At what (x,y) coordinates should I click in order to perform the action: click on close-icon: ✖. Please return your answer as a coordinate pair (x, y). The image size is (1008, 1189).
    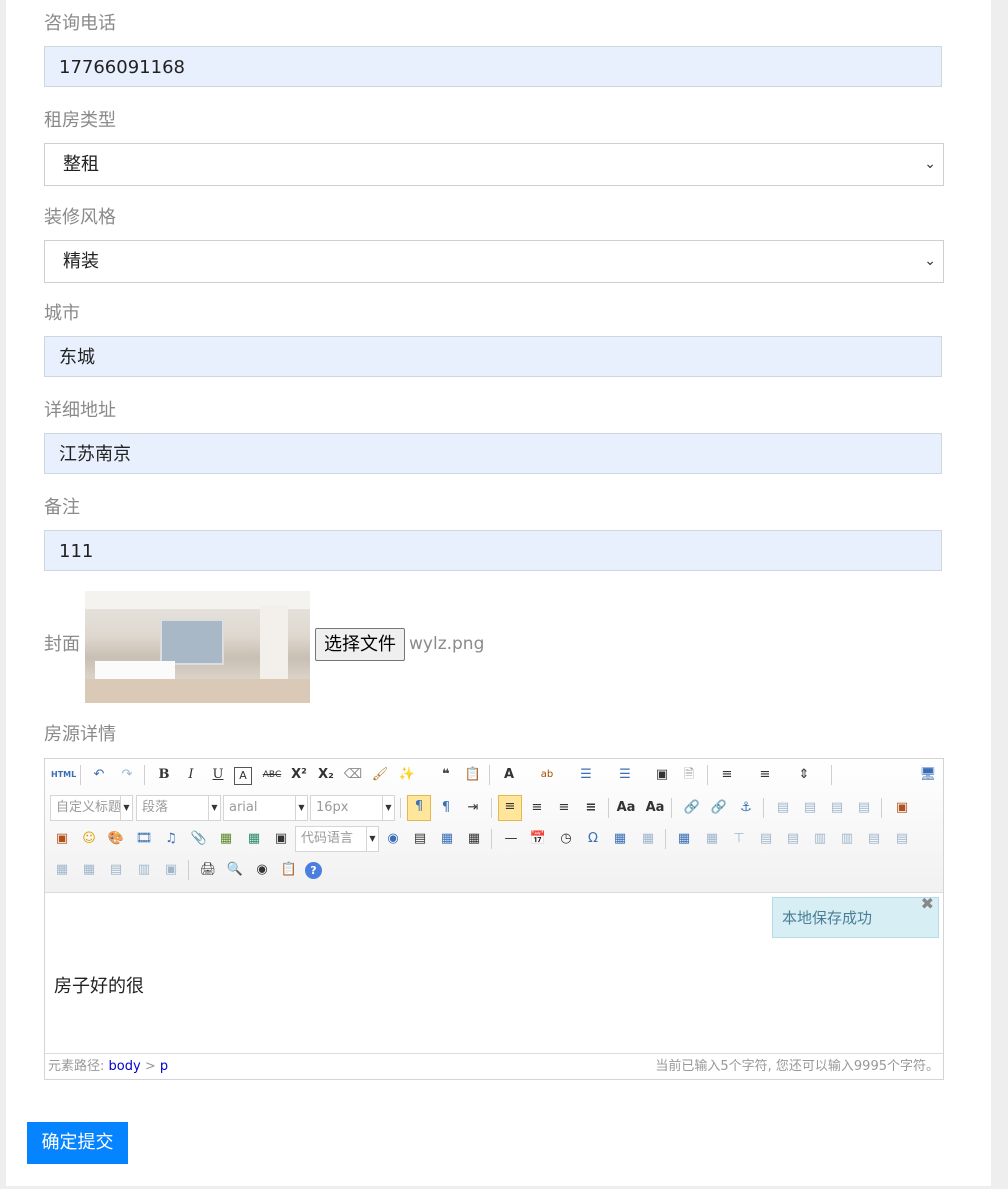
    Looking at the image, I should click on (927, 904).